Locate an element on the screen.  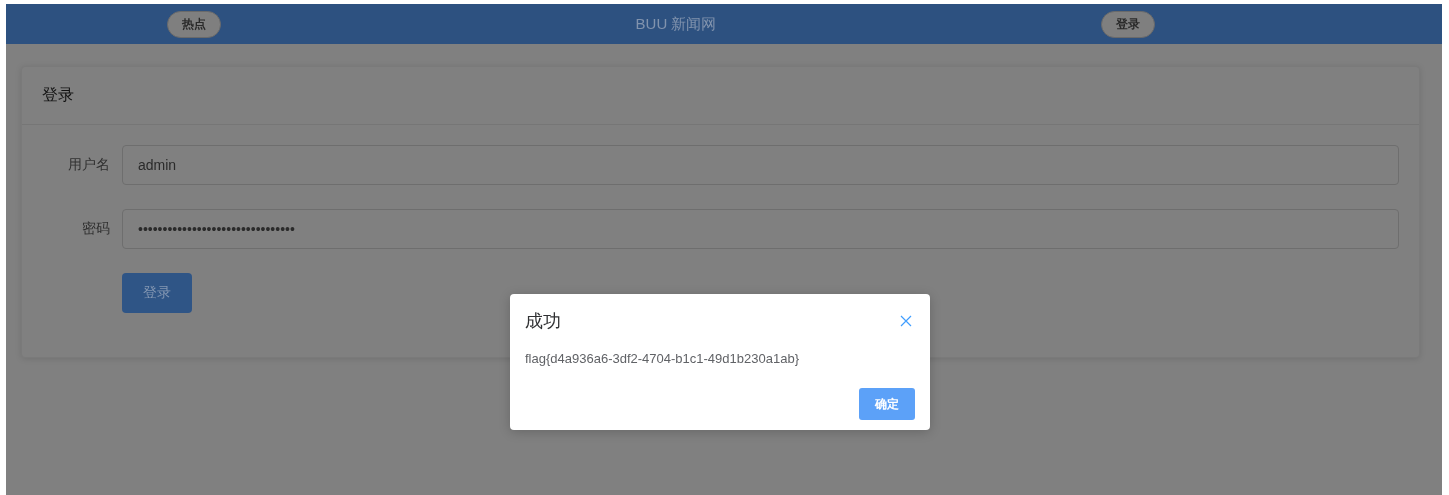
site-title: BUU 新闻网 is located at coordinates (676, 24).